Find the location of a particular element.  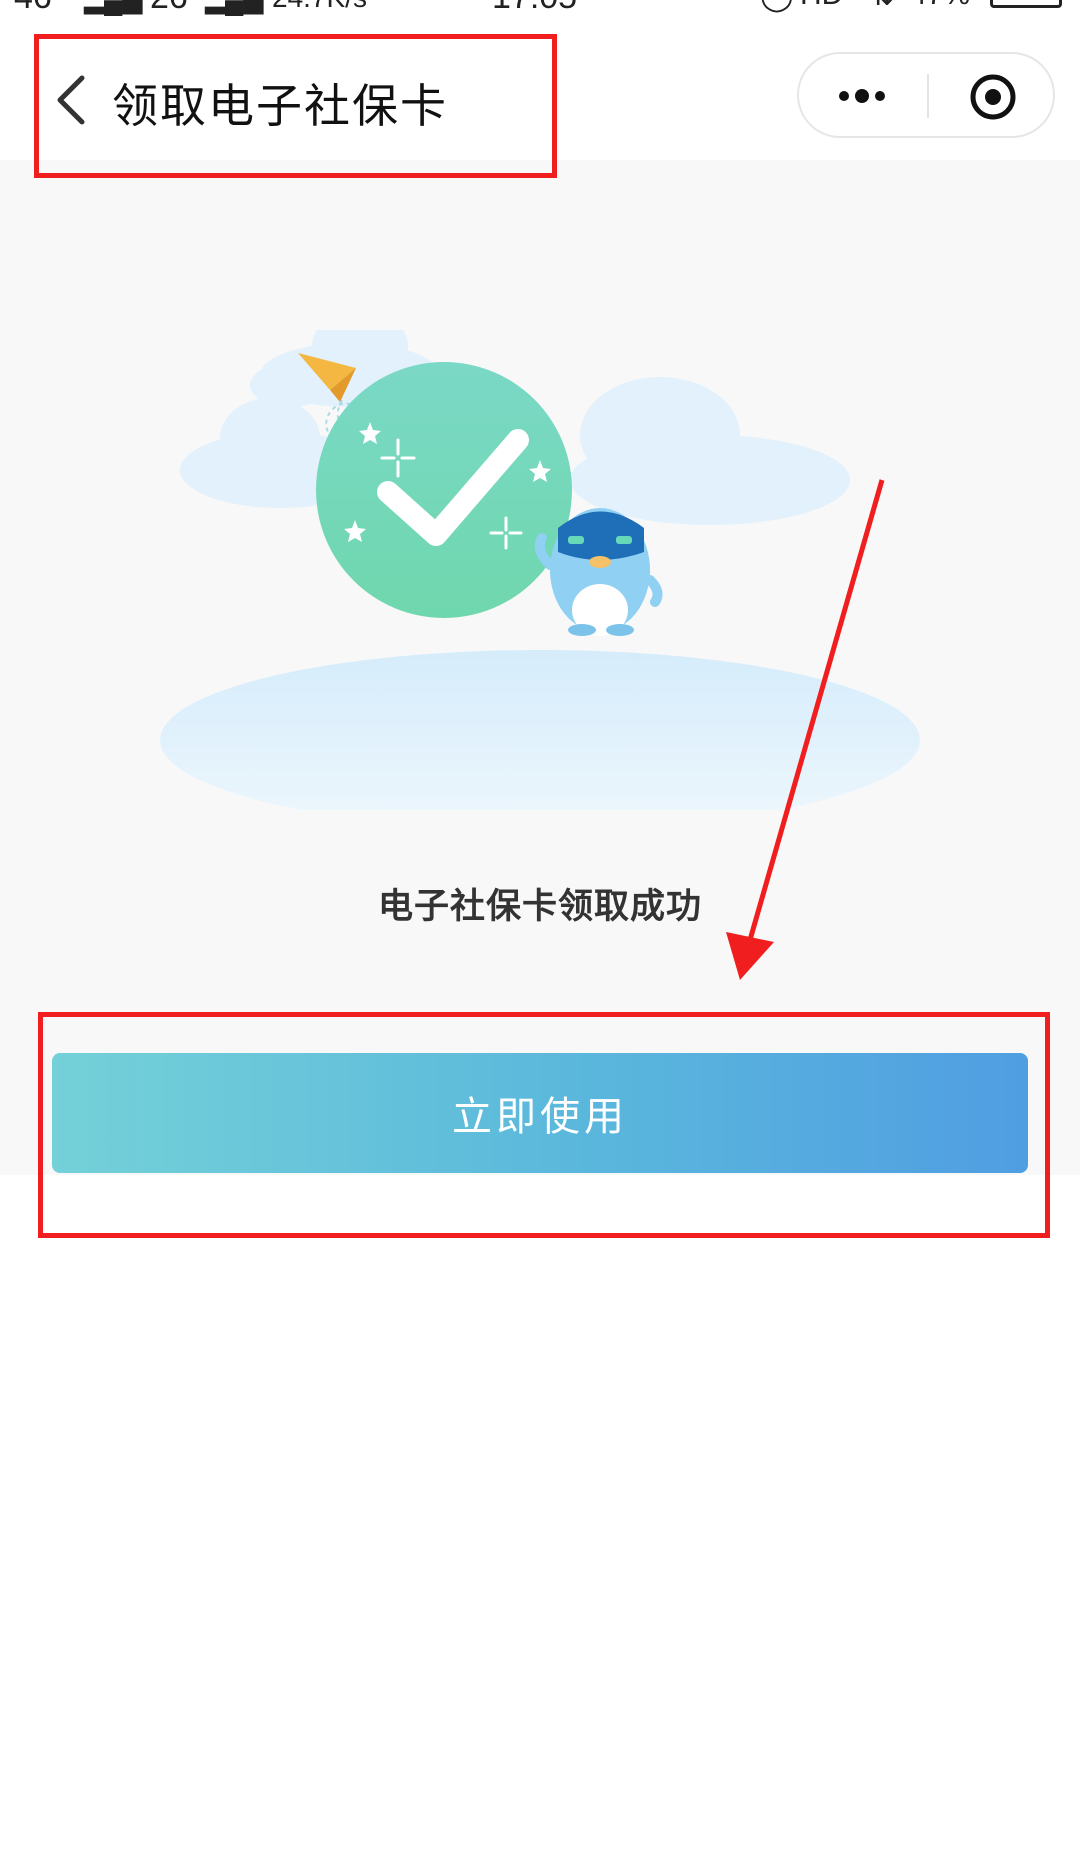

battery-level: 47% is located at coordinates (940, 6).